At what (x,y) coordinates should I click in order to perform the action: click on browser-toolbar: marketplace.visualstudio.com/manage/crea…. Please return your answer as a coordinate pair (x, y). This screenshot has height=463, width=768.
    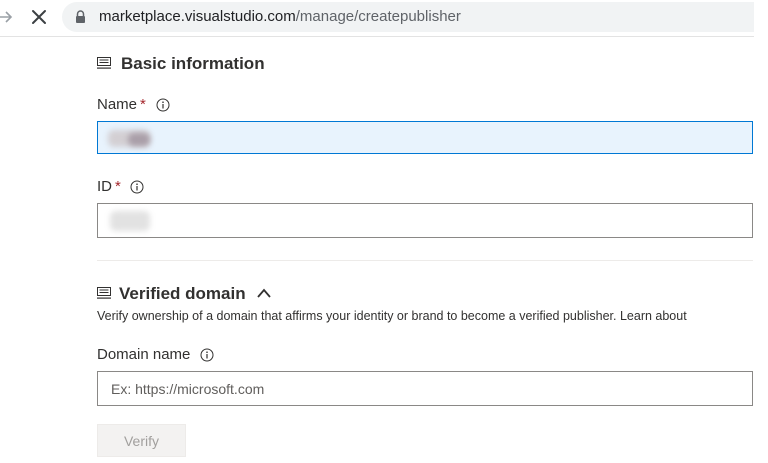
    Looking at the image, I should click on (384, 18).